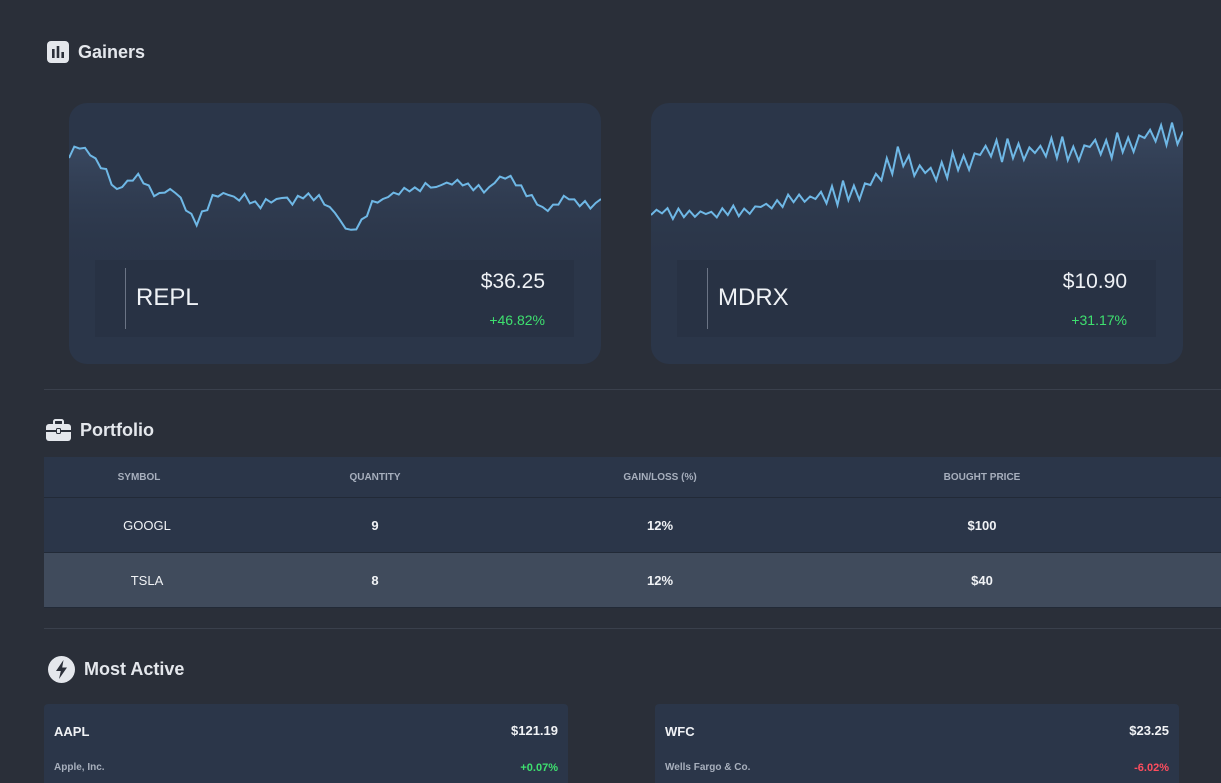 The height and width of the screenshot is (783, 1221). Describe the element at coordinates (632, 580) in the screenshot. I see `table-row: TSLA 8 12% $40` at that location.